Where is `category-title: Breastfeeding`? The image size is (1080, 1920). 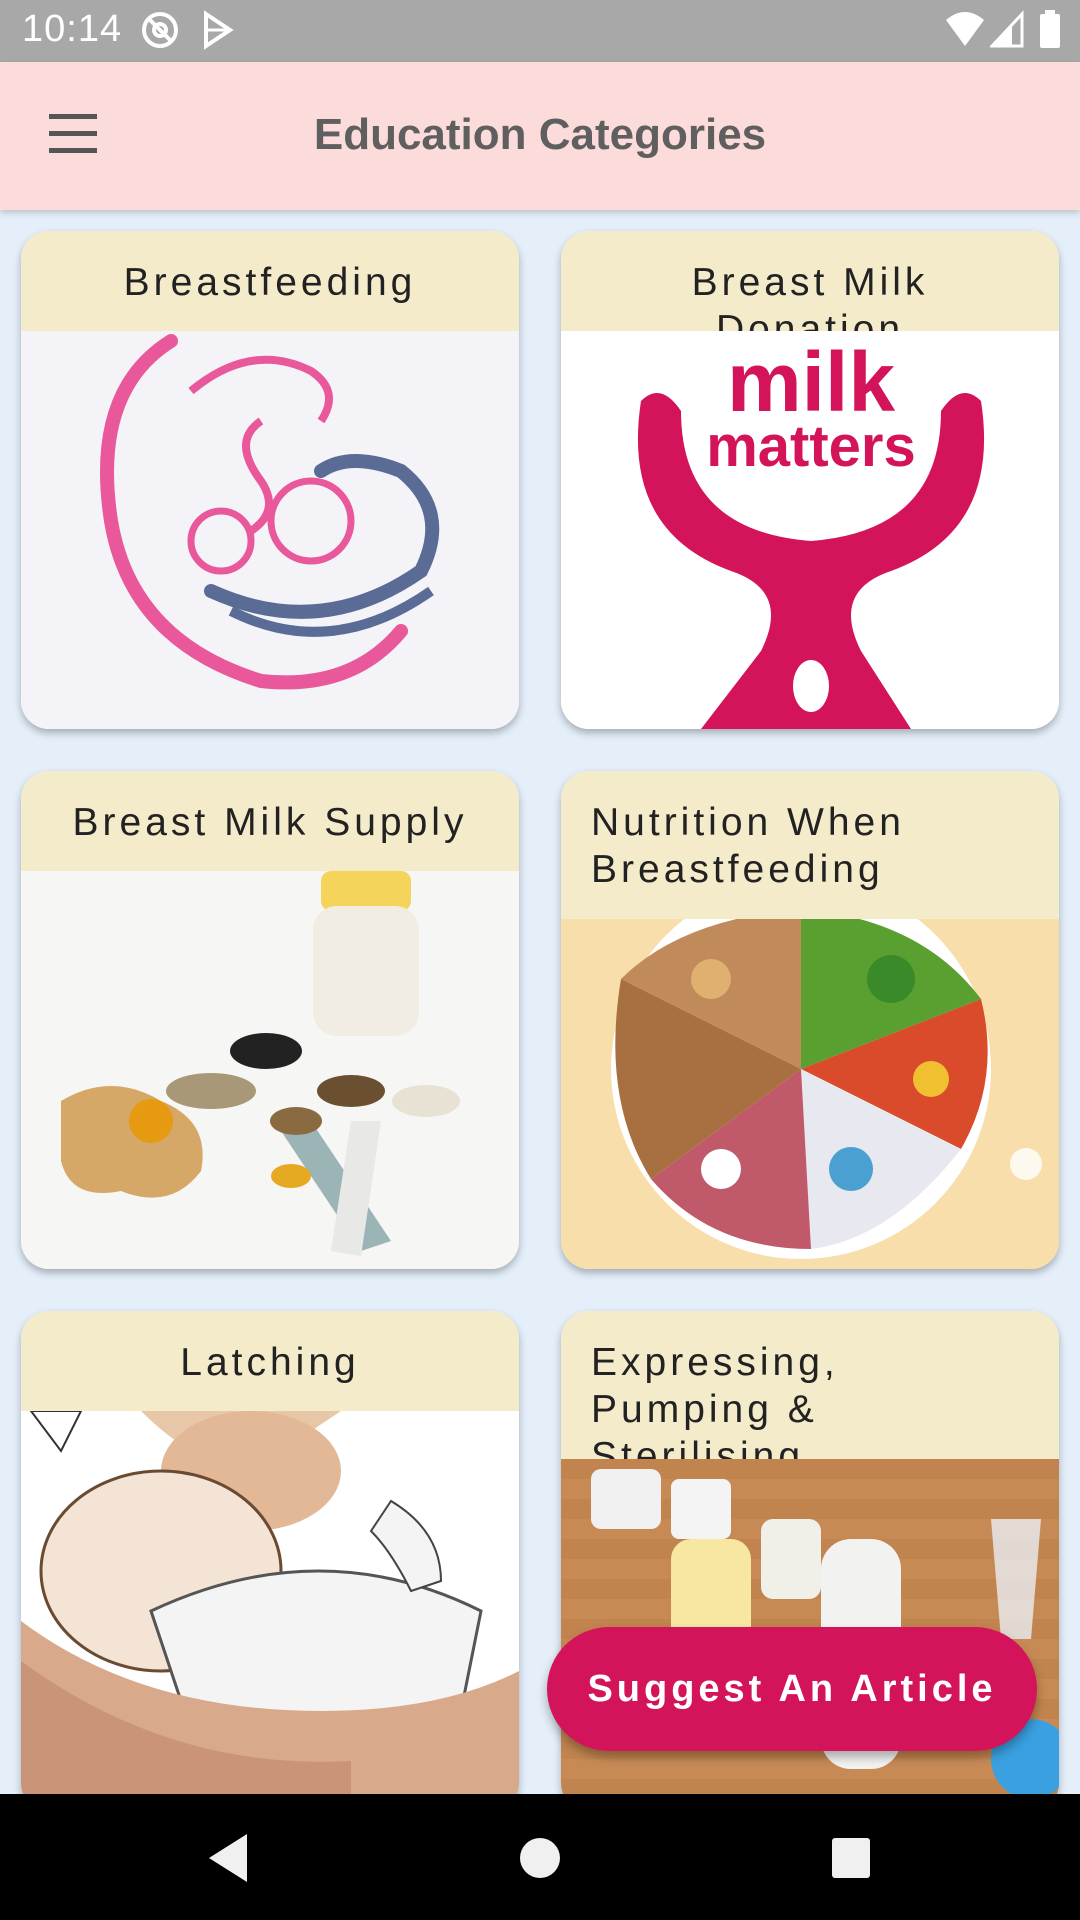 category-title: Breastfeeding is located at coordinates (270, 281).